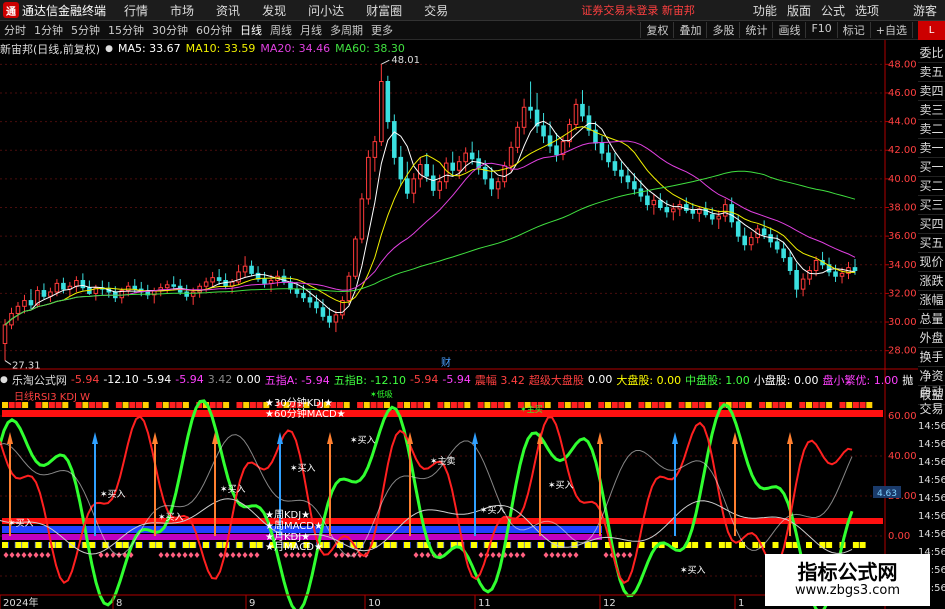 Image resolution: width=945 pixels, height=609 pixels. What do you see at coordinates (853, 30) in the screenshot?
I see `tool-button-6: 标记` at bounding box center [853, 30].